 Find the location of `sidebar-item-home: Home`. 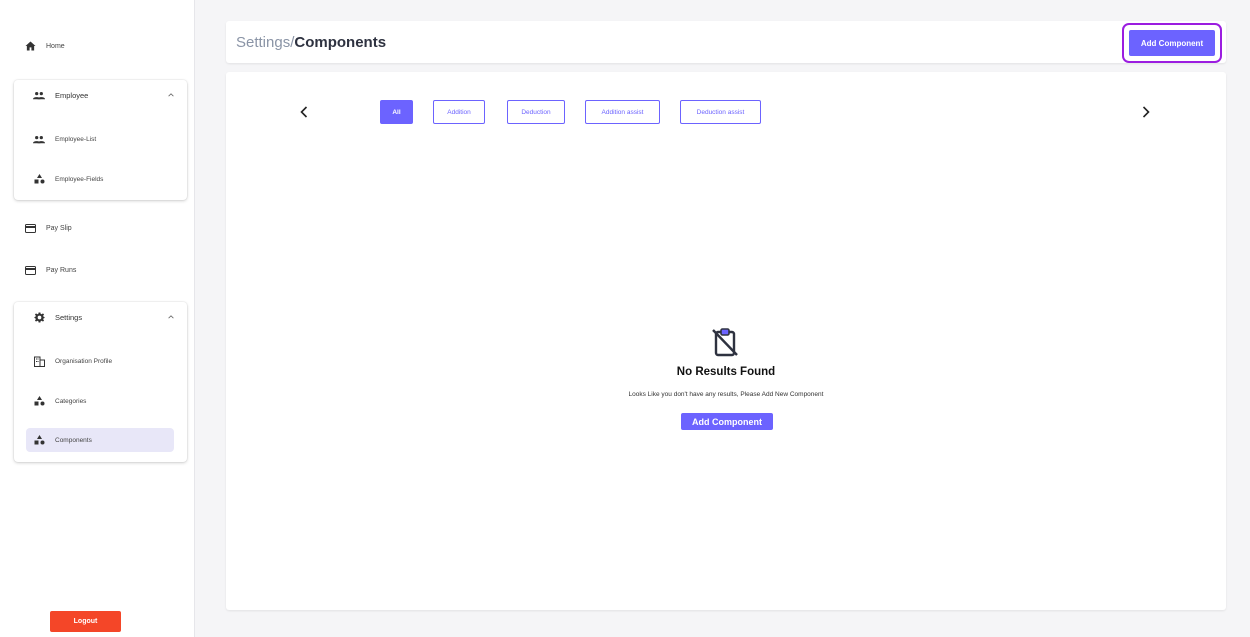

sidebar-item-home: Home is located at coordinates (100, 46).